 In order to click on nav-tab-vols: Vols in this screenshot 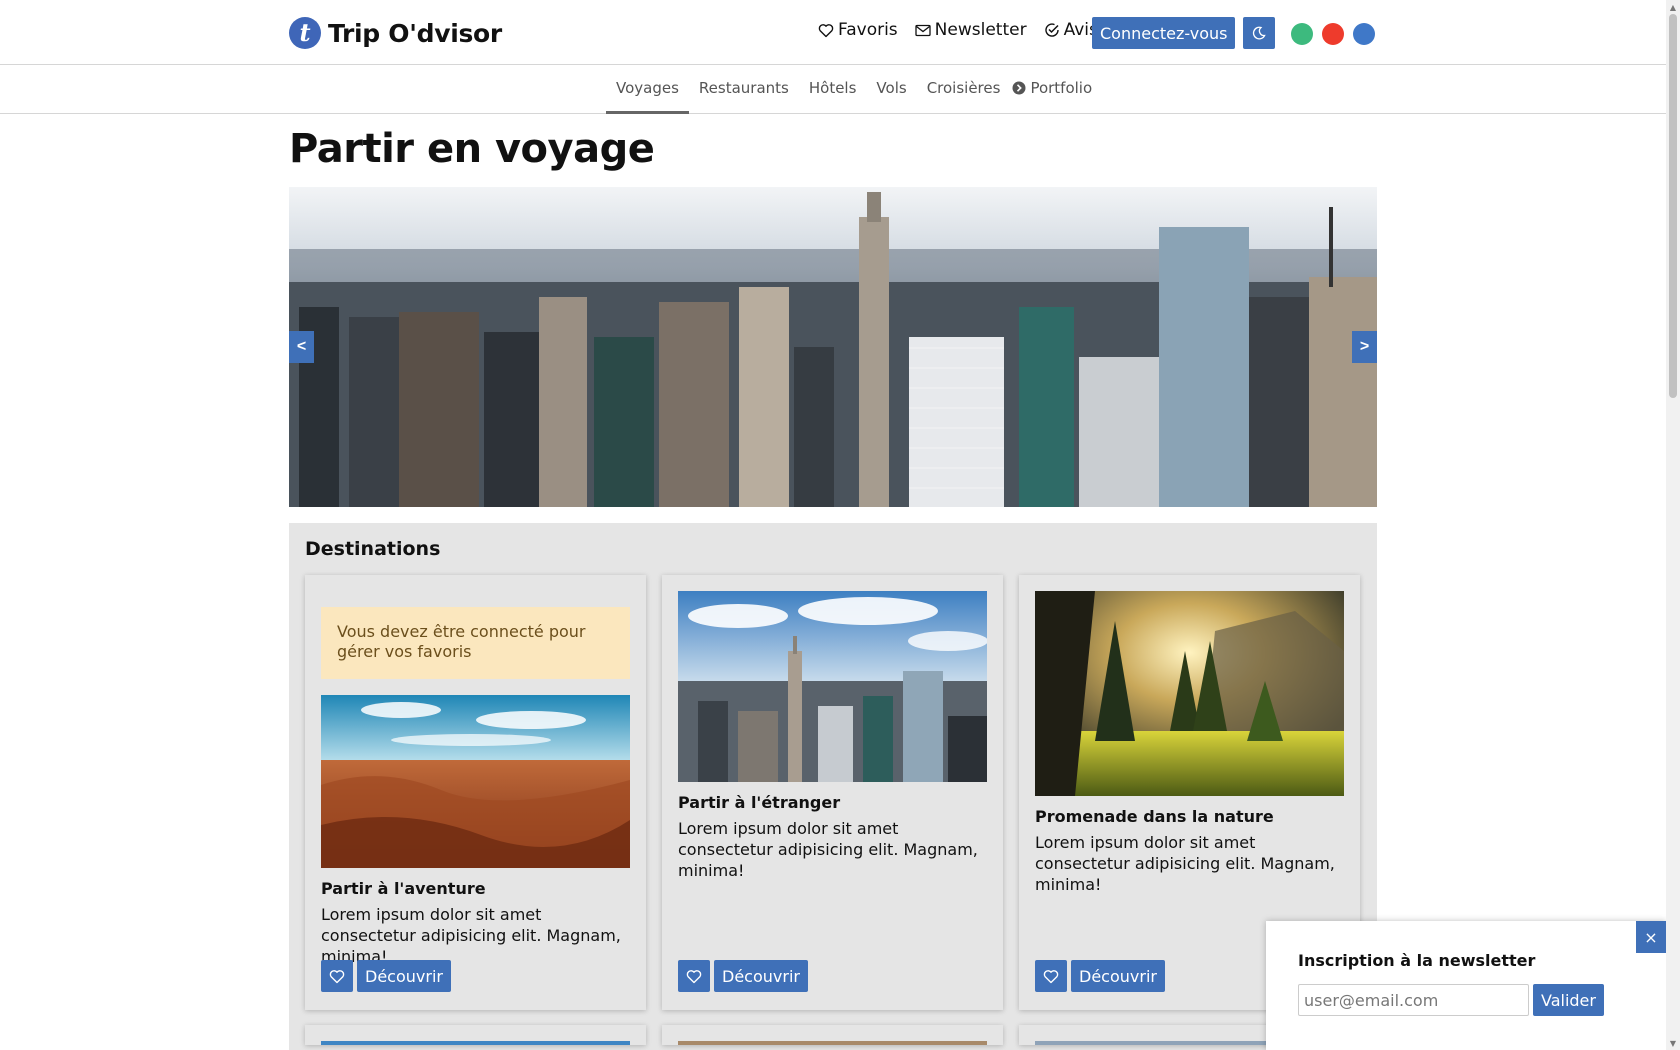, I will do `click(891, 90)`.